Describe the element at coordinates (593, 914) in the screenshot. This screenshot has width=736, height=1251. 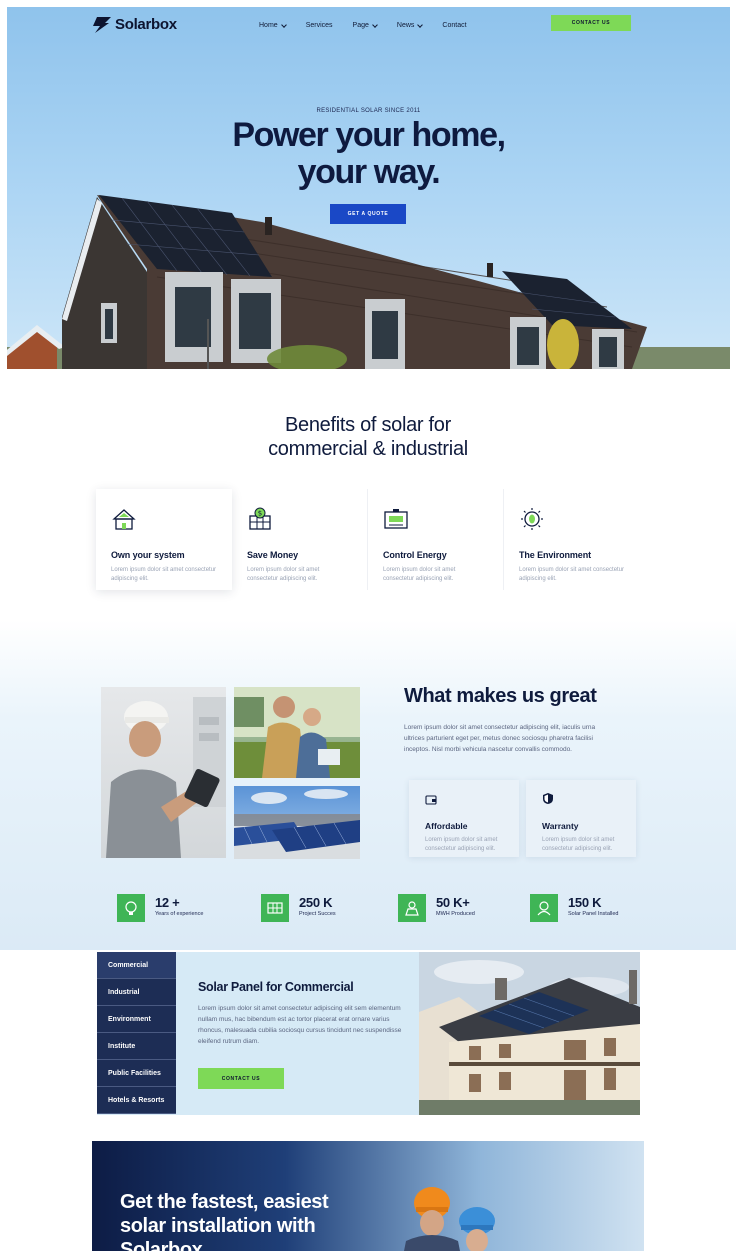
I see `stat-label: Solar Panel Installed` at that location.